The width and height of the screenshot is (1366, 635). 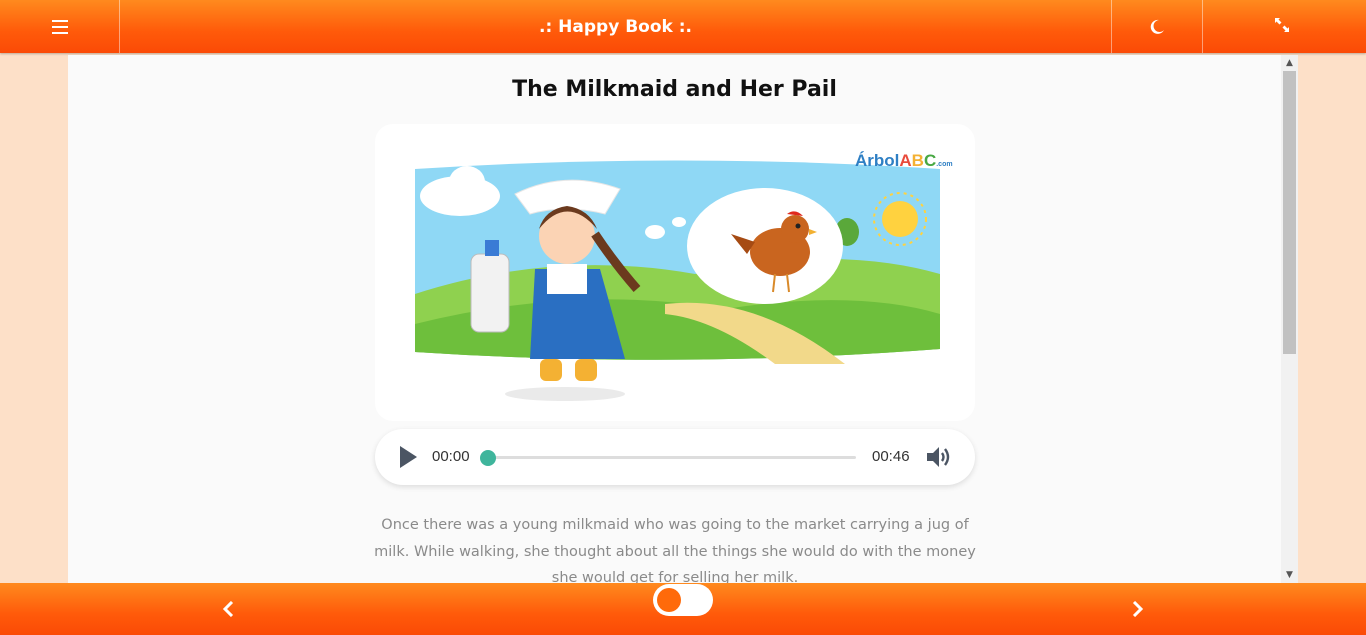 I want to click on chevron-right-icon, so click(x=1138, y=609).